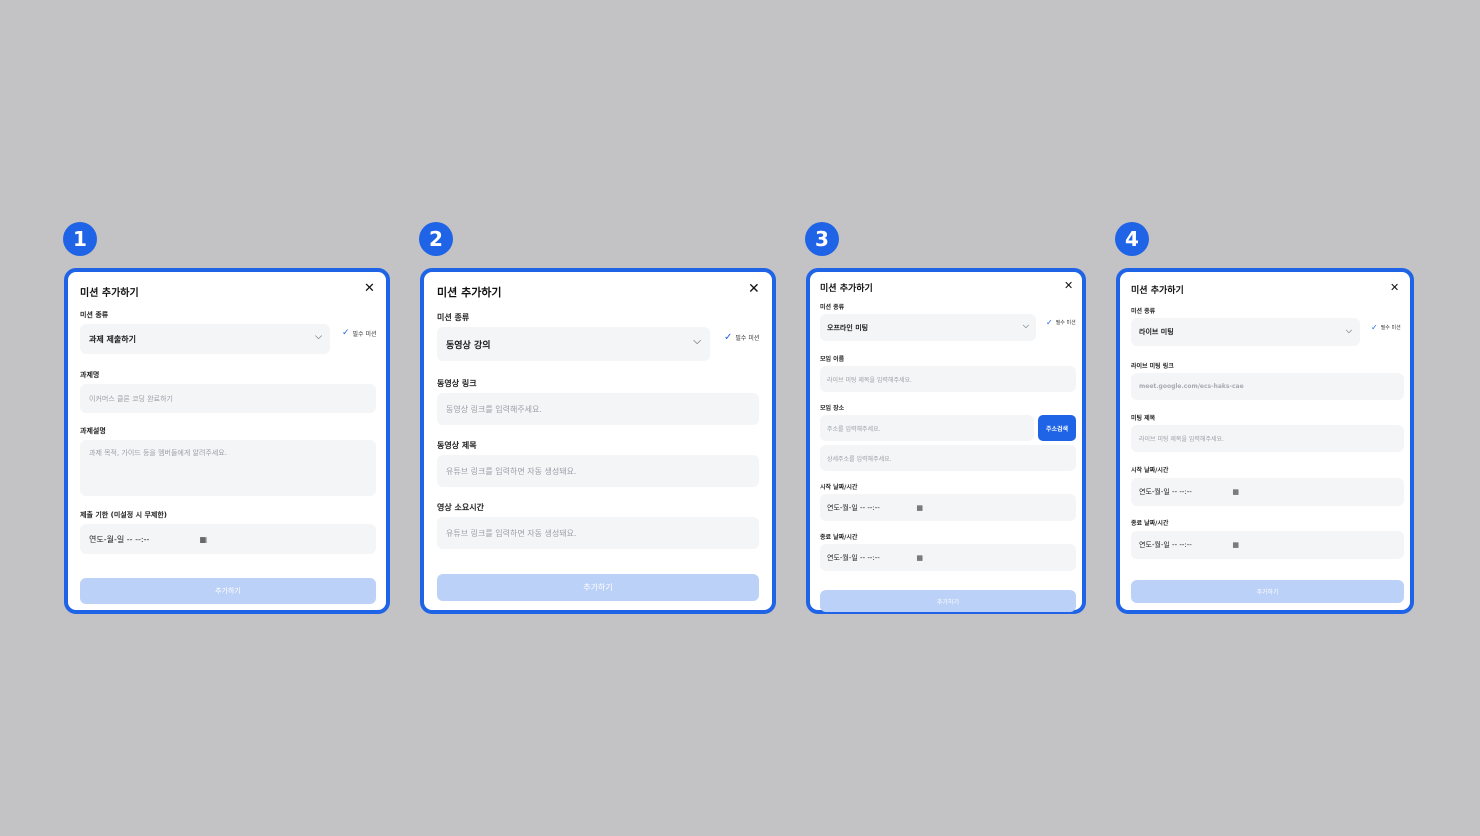 This screenshot has height=836, width=1480. What do you see at coordinates (93, 431) in the screenshot?
I see `field-label: 과제설명` at bounding box center [93, 431].